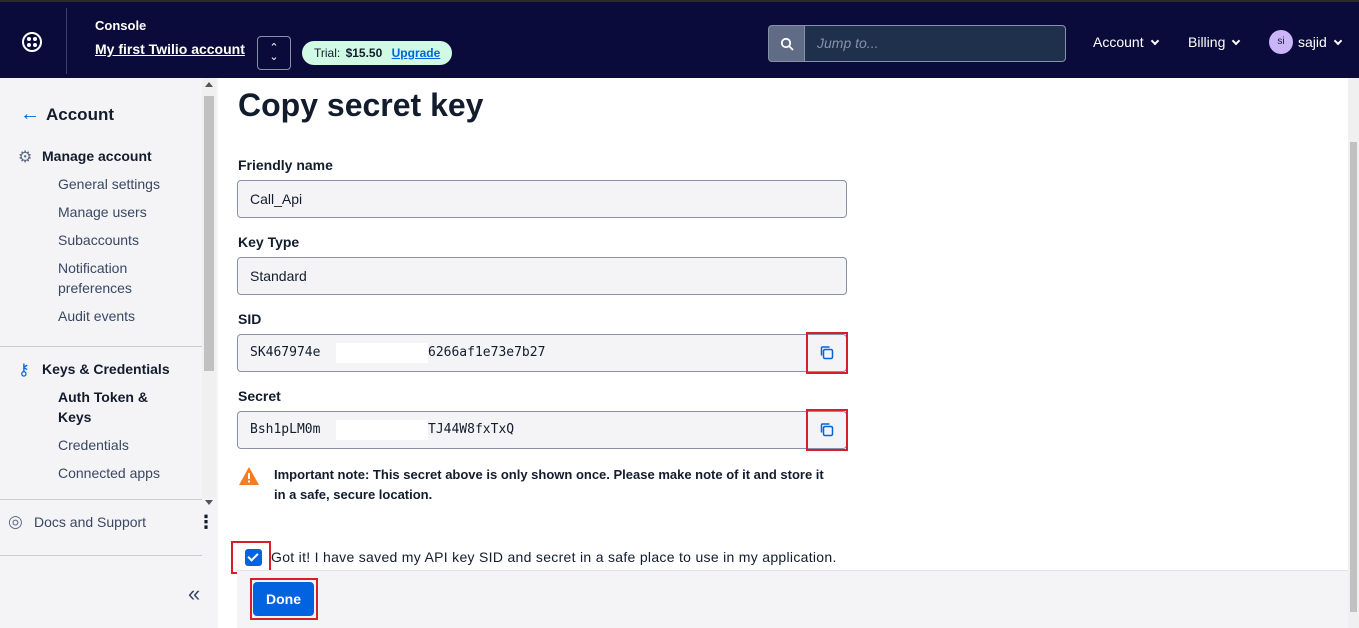 The height and width of the screenshot is (628, 1359). I want to click on key-type-label: Key Type, so click(269, 242).